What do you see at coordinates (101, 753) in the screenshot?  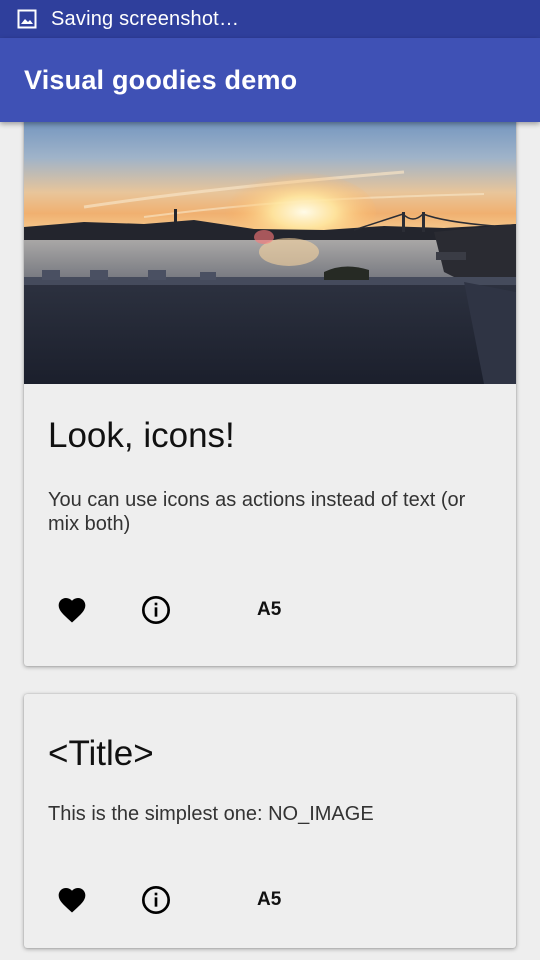 I see `card-title: <Title>` at bounding box center [101, 753].